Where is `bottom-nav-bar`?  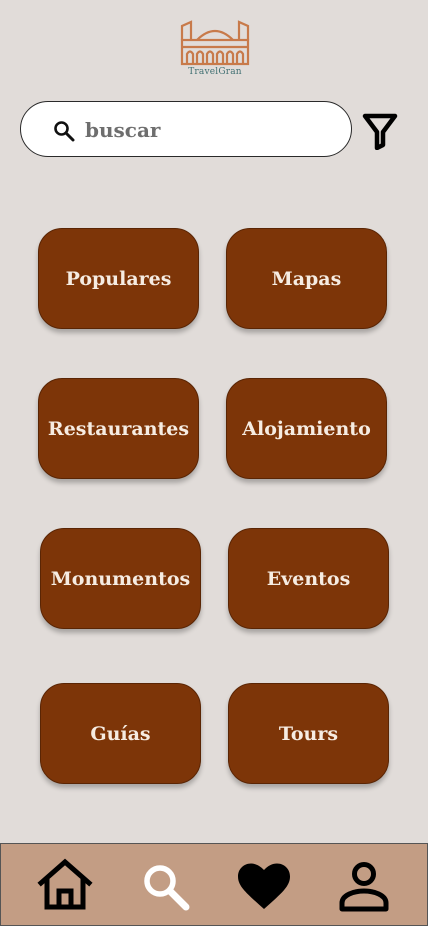
bottom-nav-bar is located at coordinates (214, 884).